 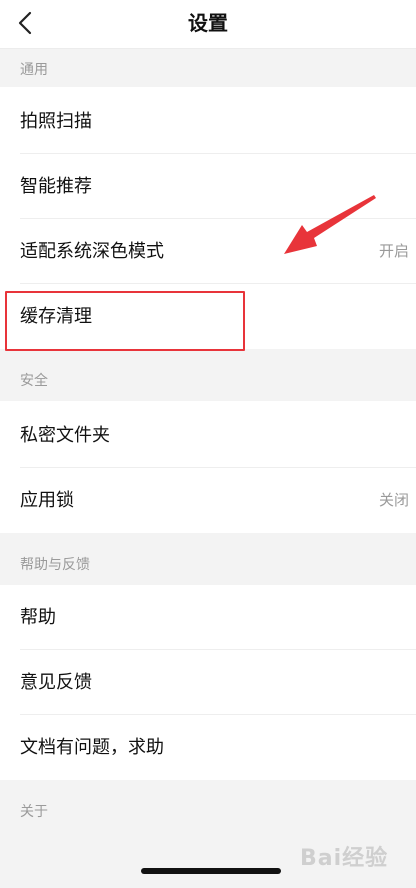 I want to click on settings-item-doc-help: 文档有问题，求助, so click(x=208, y=747).